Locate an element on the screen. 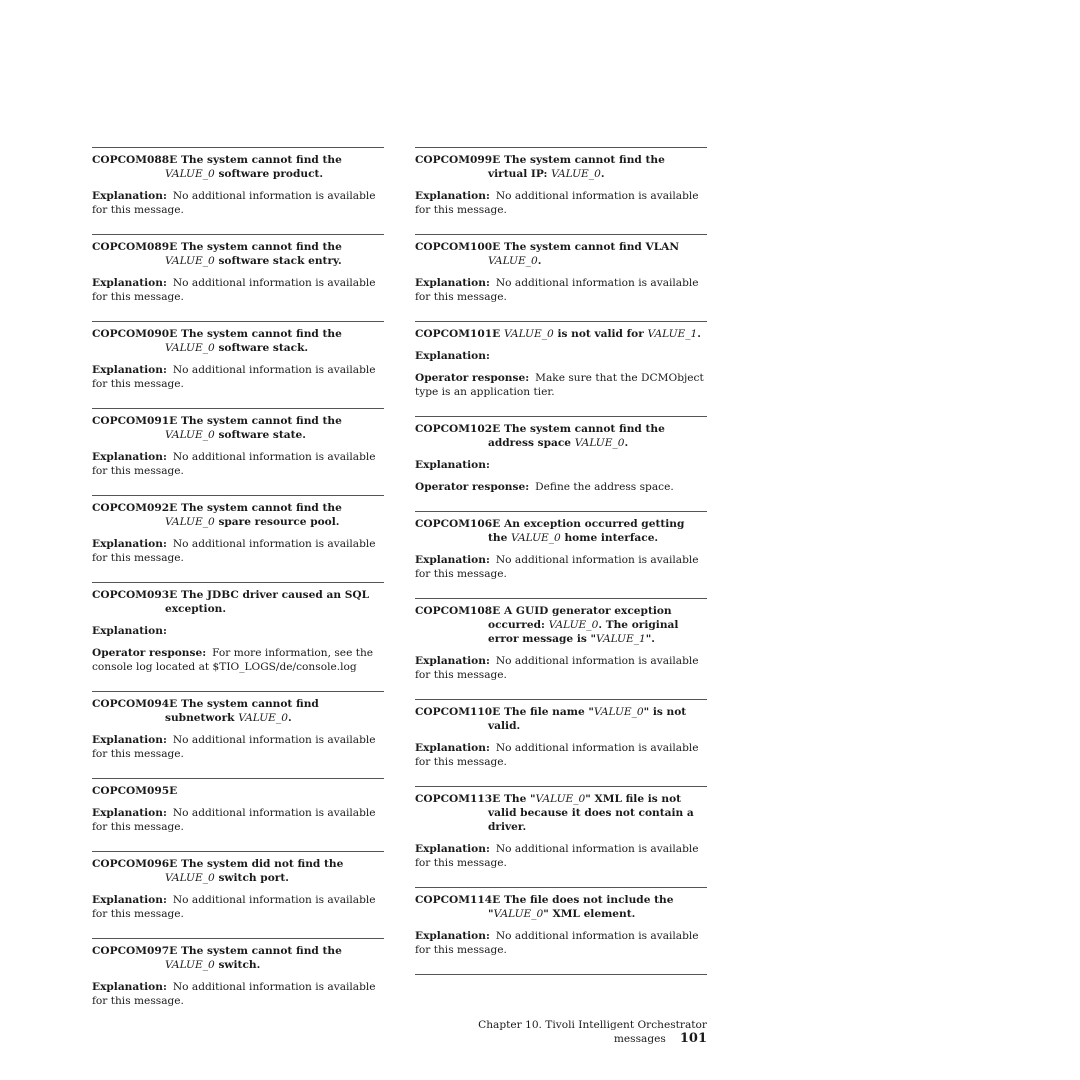 This screenshot has height=1080, width=1080. message-code: COPCOM100E is located at coordinates (458, 247).